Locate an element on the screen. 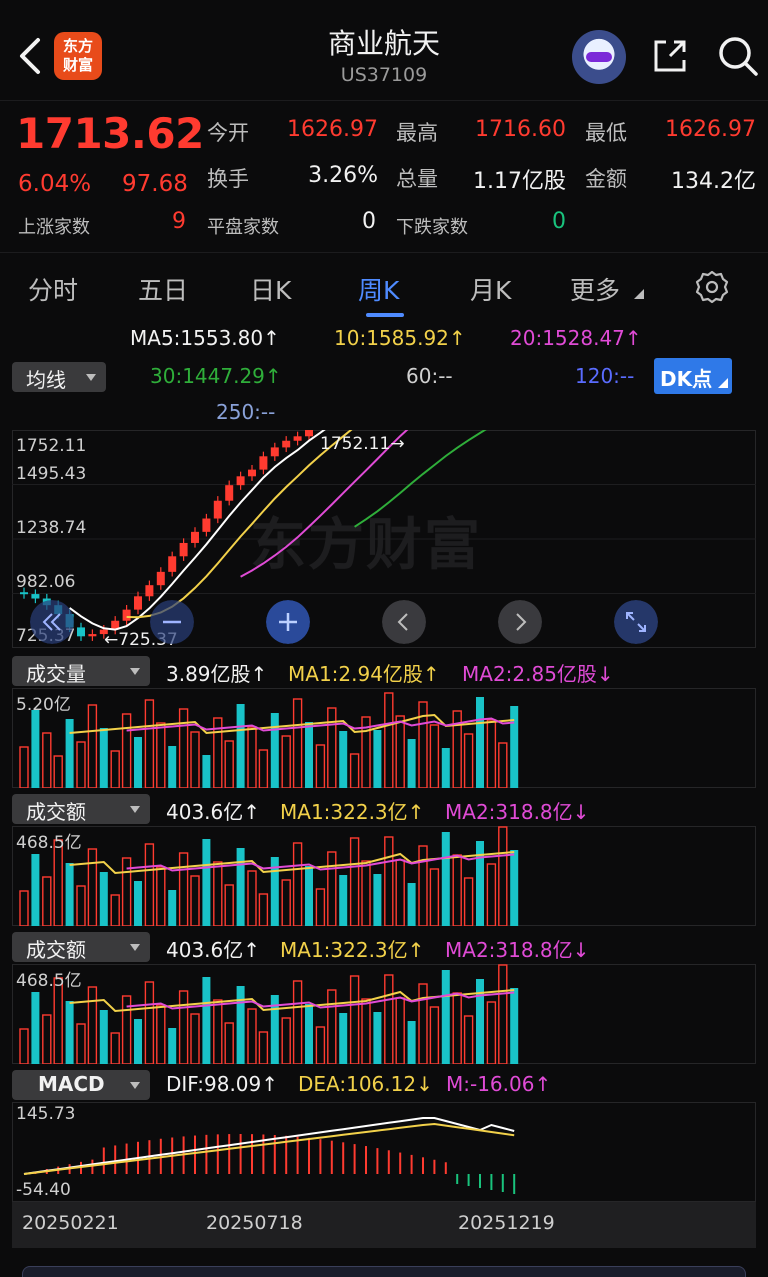  macd-indicator-select: MACD is located at coordinates (81, 1085).